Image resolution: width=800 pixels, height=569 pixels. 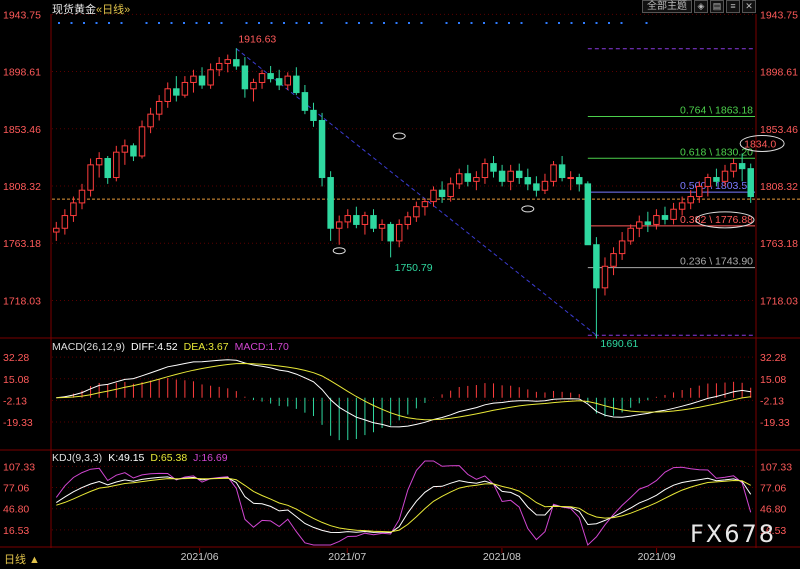 I want to click on price-tick-left: 1763.18, so click(x=22, y=244).